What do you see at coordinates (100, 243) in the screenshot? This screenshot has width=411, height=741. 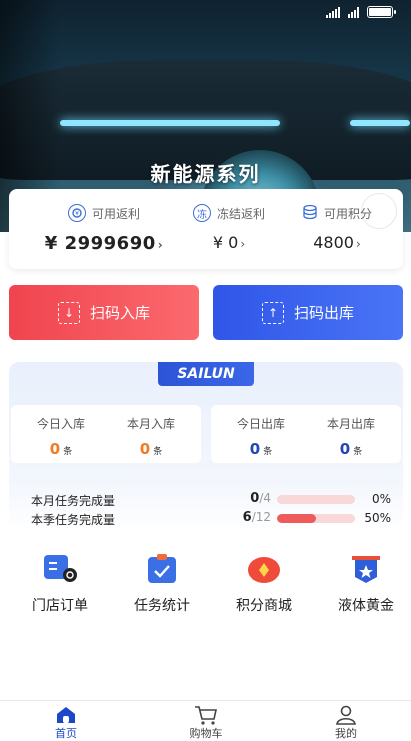 I see `rebate-value: ¥ 2999690` at bounding box center [100, 243].